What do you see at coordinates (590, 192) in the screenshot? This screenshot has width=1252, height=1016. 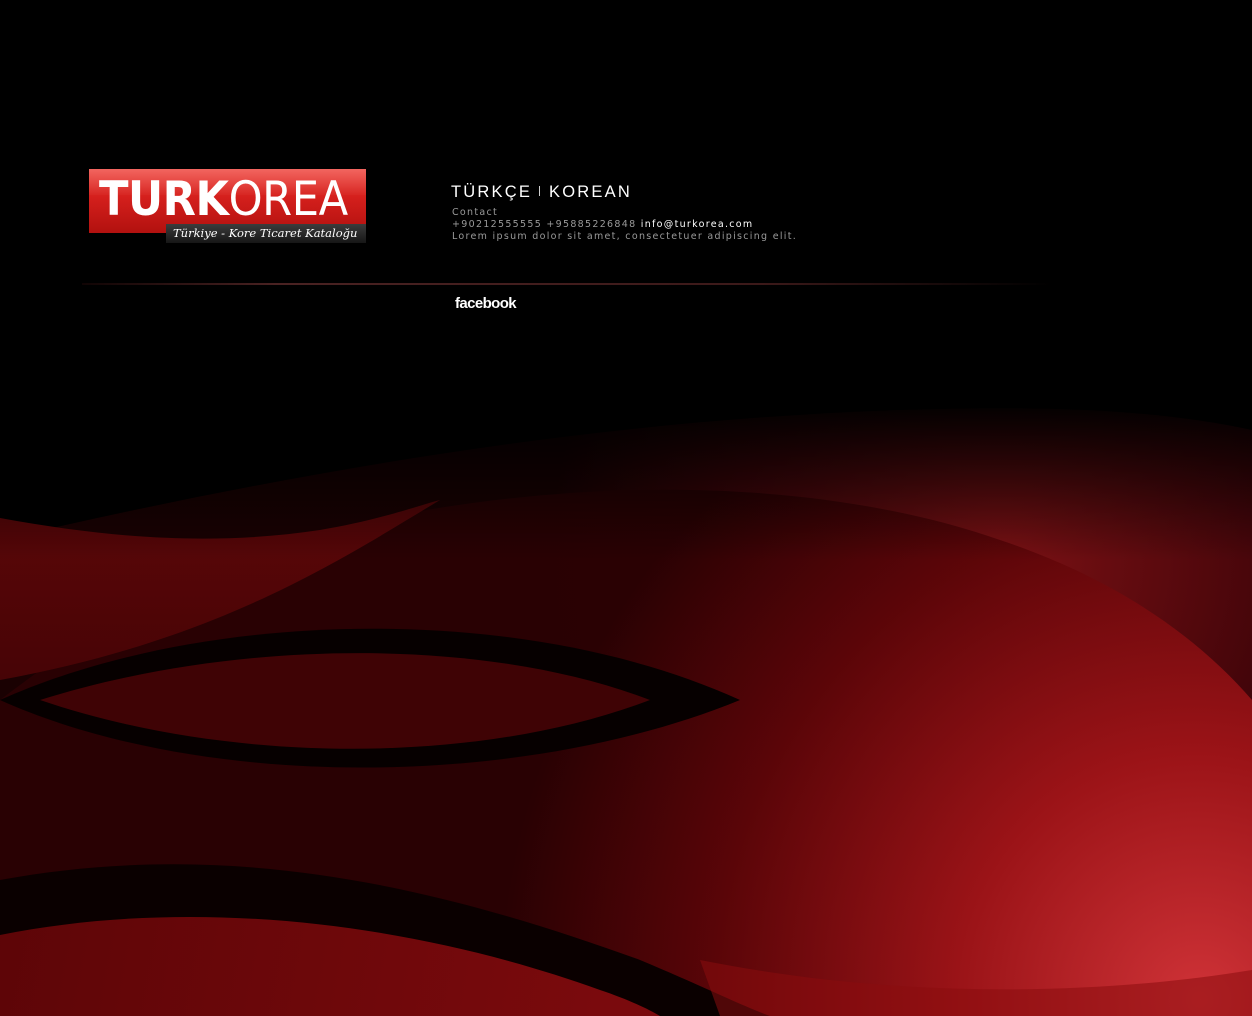 I see `language-korean-link: KOREAN` at bounding box center [590, 192].